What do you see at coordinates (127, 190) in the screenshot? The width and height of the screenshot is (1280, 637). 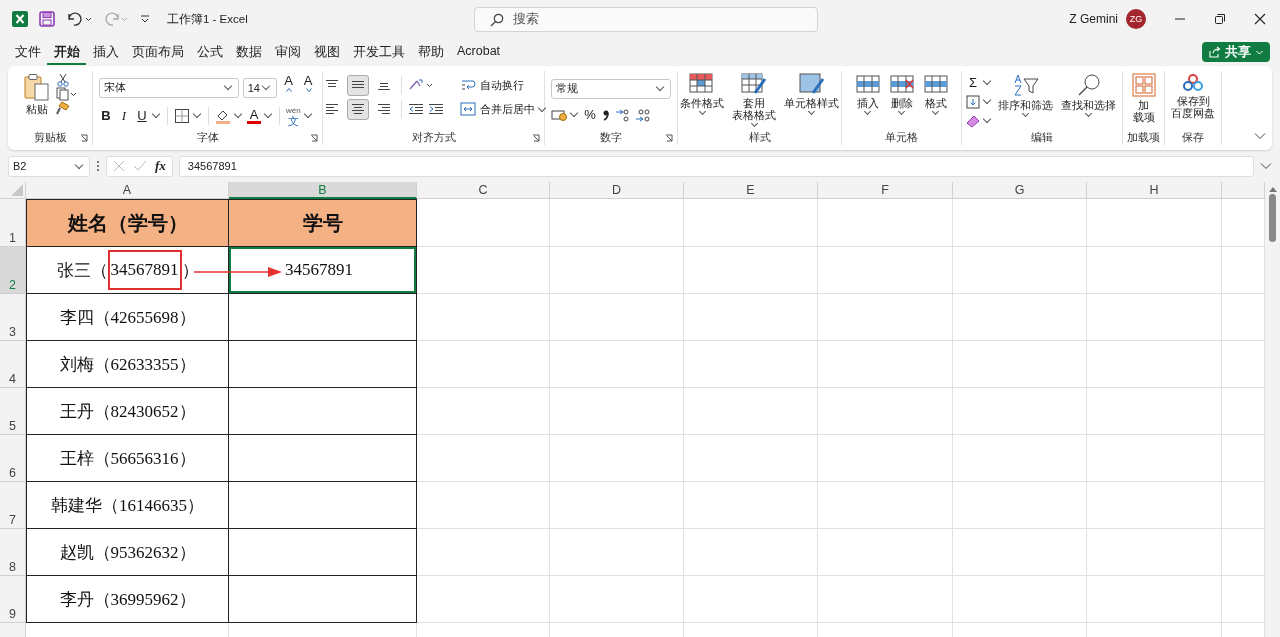 I see `column-header: A` at bounding box center [127, 190].